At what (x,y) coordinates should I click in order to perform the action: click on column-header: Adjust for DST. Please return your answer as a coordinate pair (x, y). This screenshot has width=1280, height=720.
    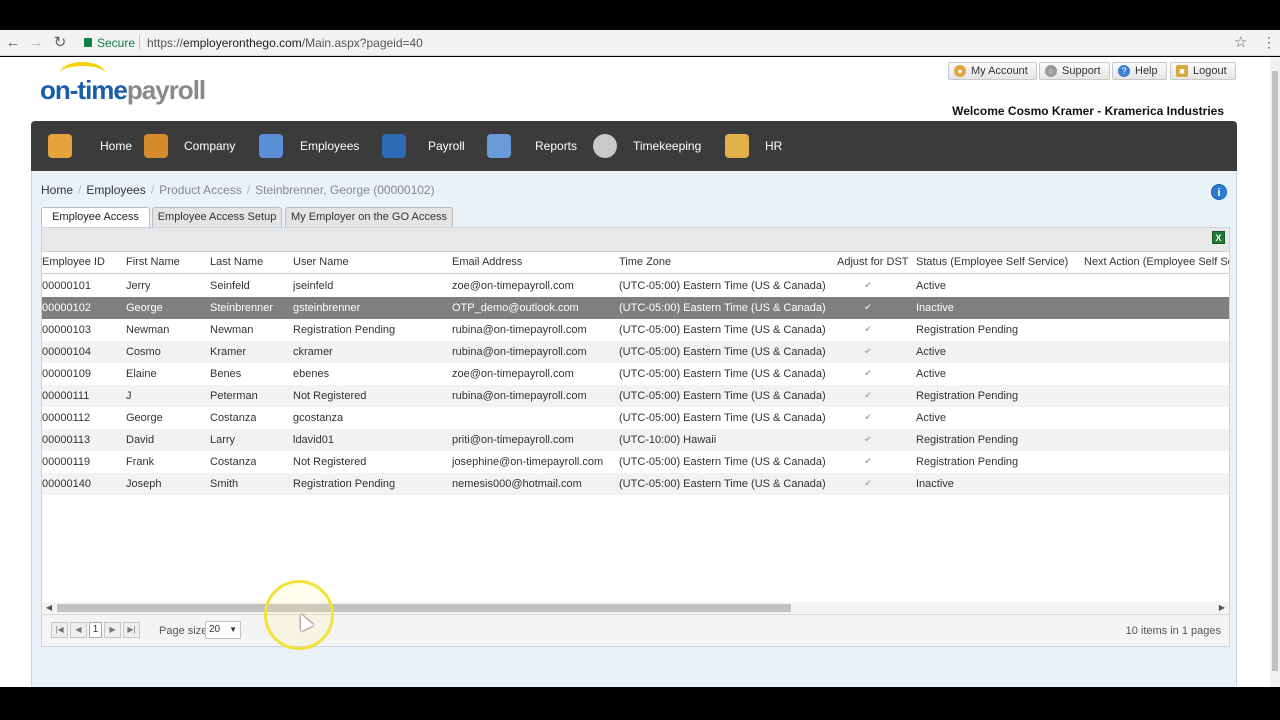
    Looking at the image, I should click on (873, 262).